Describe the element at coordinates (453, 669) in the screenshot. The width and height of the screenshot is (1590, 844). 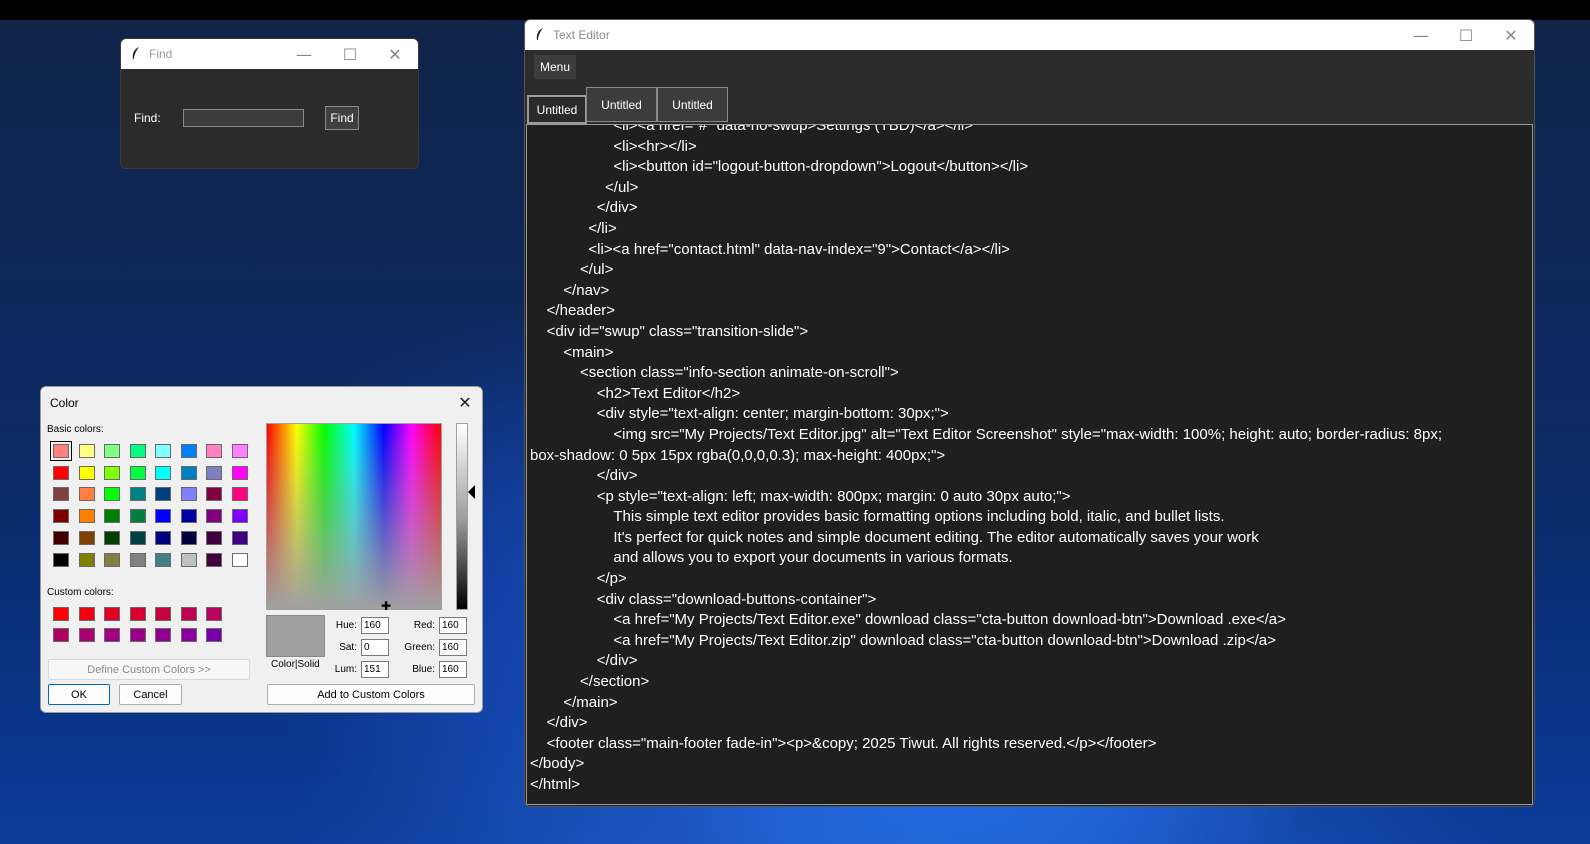
I see `blue-input: 160` at that location.